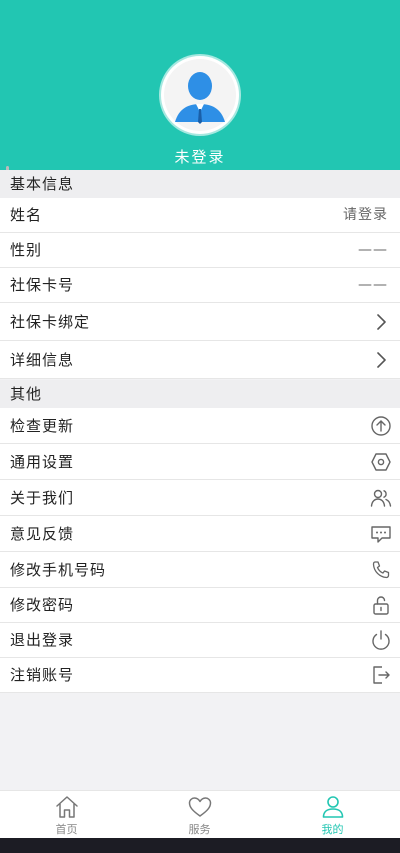 The height and width of the screenshot is (853, 400). What do you see at coordinates (200, 675) in the screenshot?
I see `row-delete-account: 注销账号` at bounding box center [200, 675].